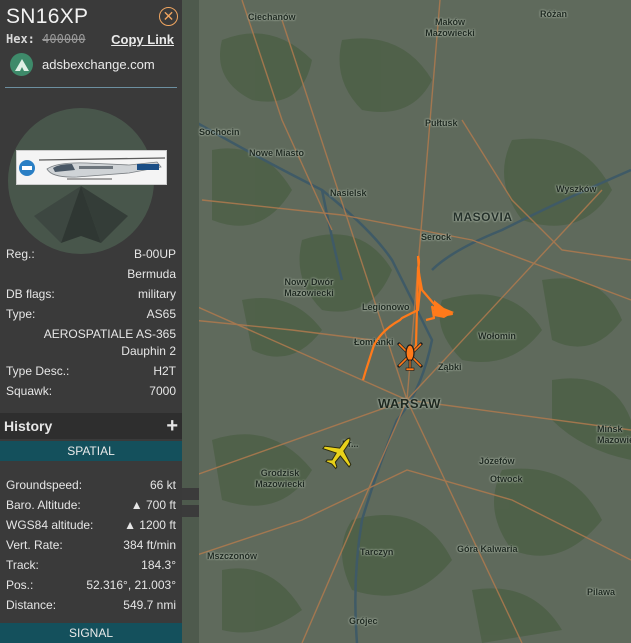 Image resolution: width=631 pixels, height=643 pixels. I want to click on helicopter-photo-icon, so click(91, 167).